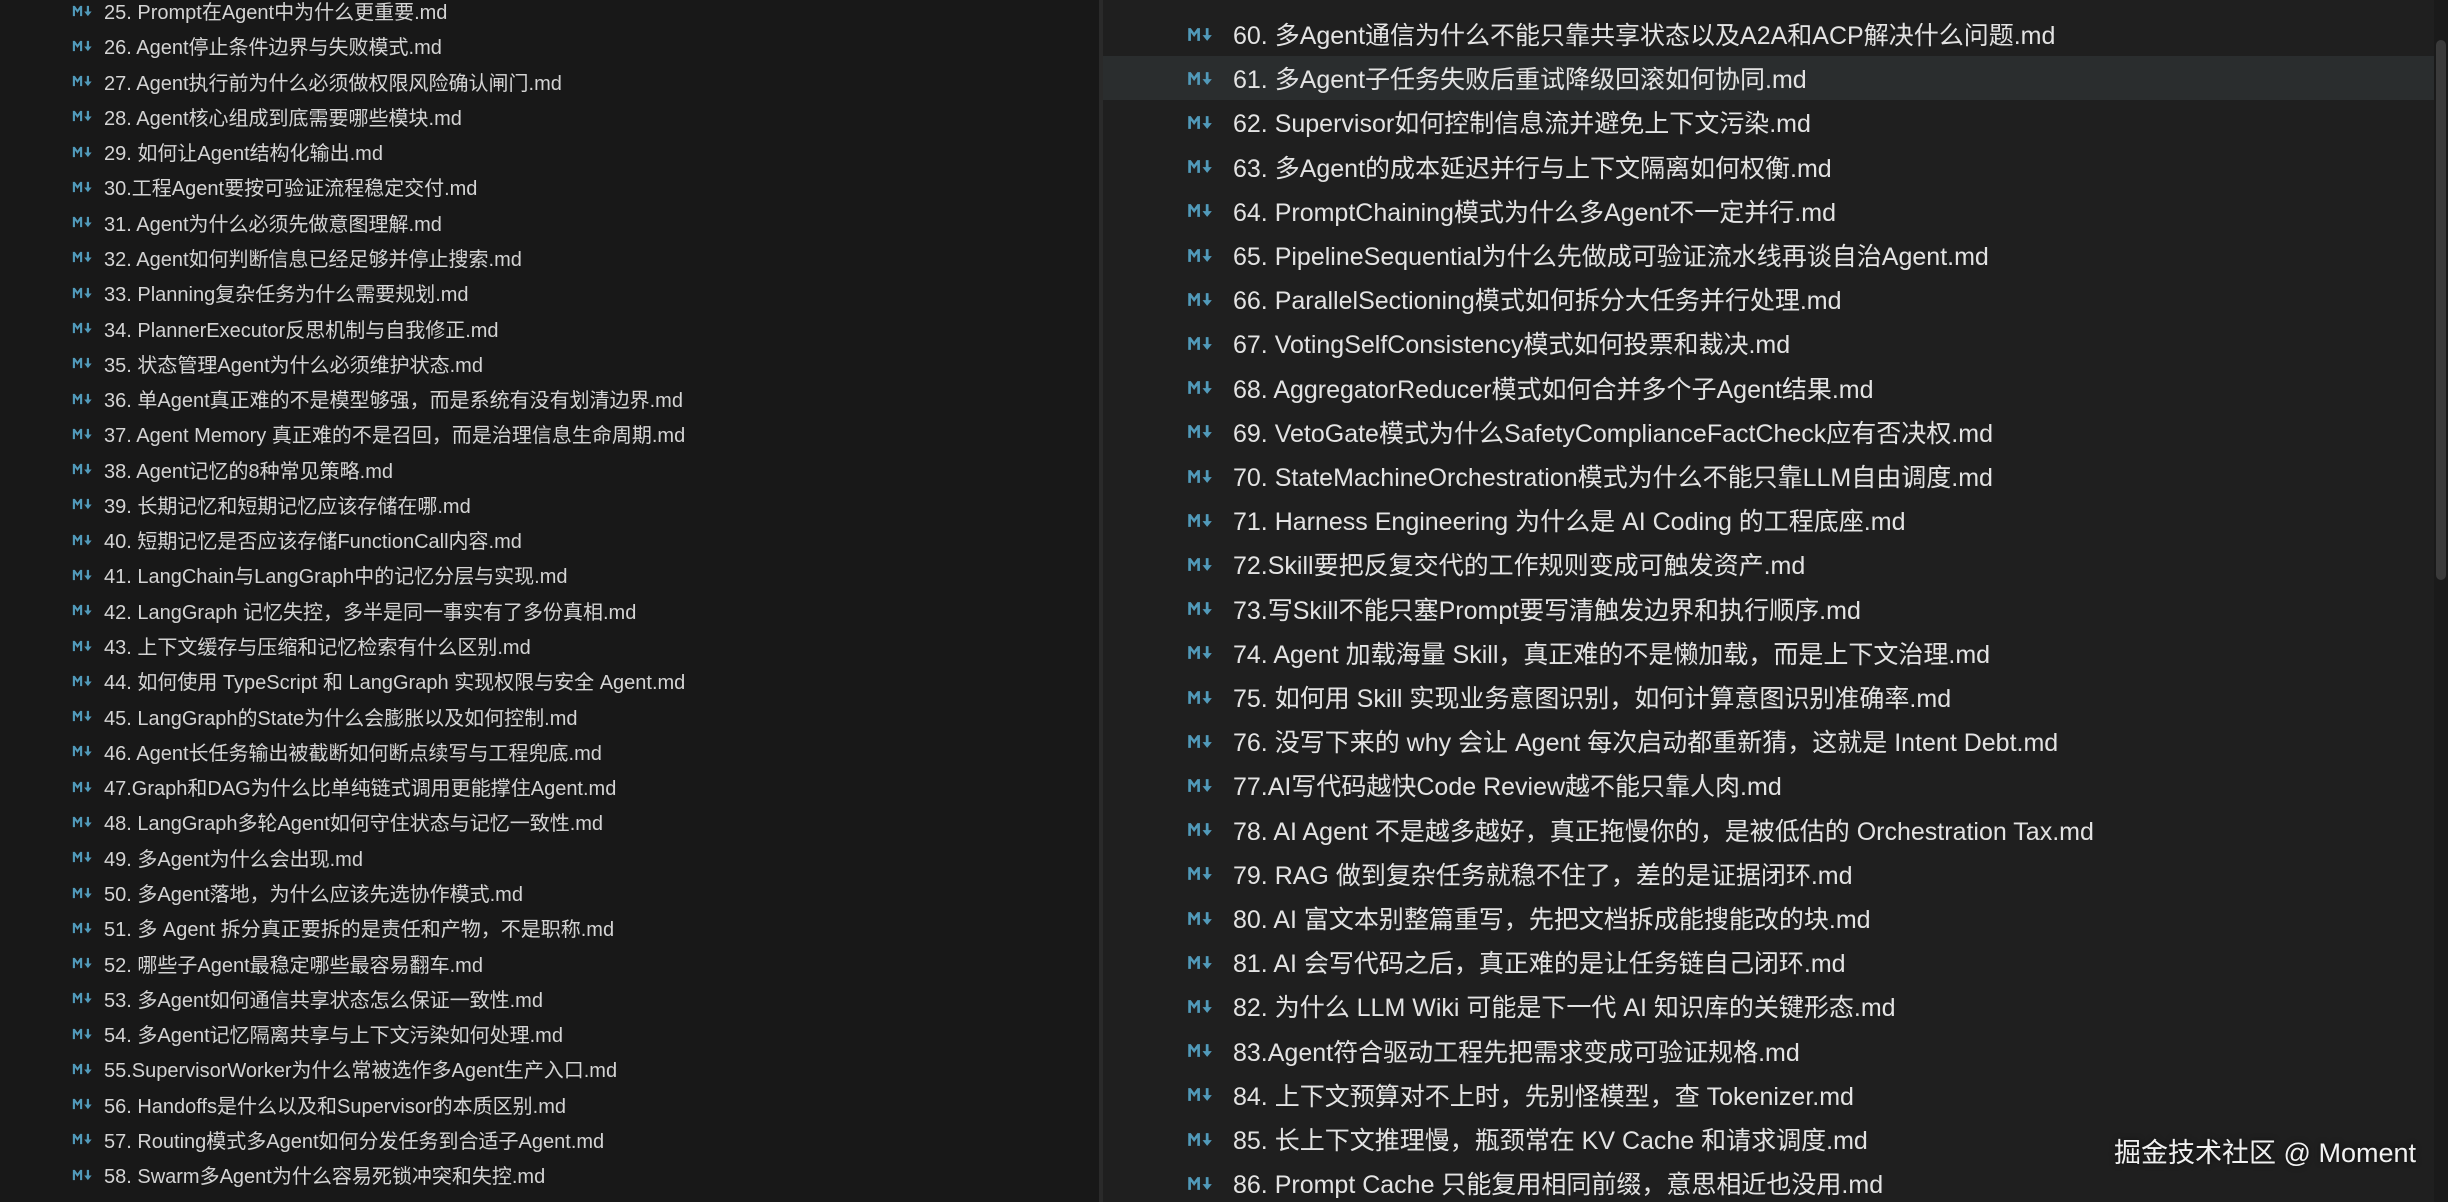  What do you see at coordinates (549, 292) in the screenshot?
I see `file-list-item: 33. Planning复杂任务为什么需要规划.md` at bounding box center [549, 292].